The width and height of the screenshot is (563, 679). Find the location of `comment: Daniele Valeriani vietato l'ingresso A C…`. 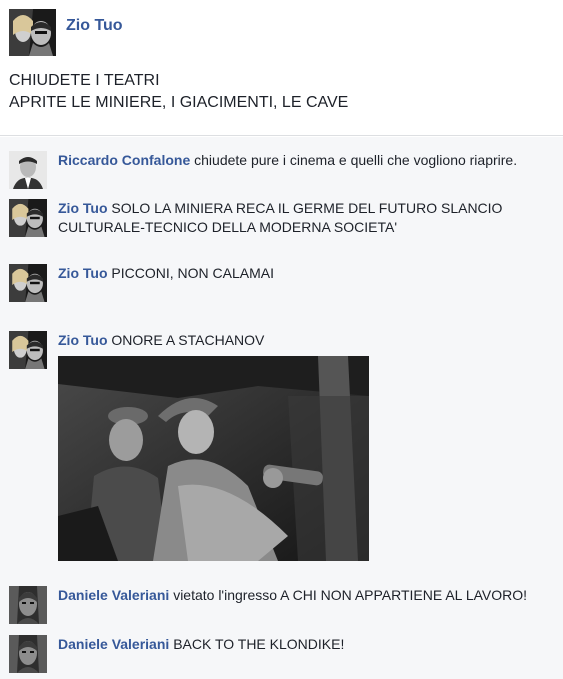

comment: Daniele Valeriani vietato l'ingresso A C… is located at coordinates (281, 606).